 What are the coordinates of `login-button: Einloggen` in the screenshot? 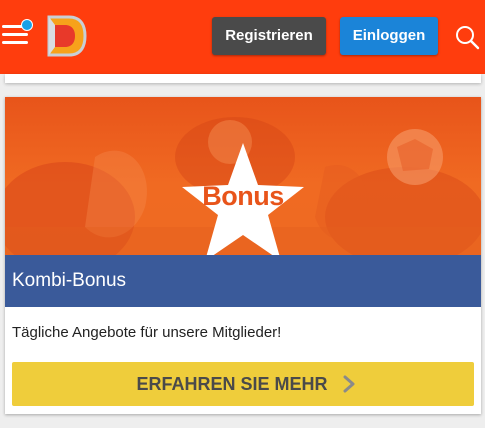 It's located at (389, 36).